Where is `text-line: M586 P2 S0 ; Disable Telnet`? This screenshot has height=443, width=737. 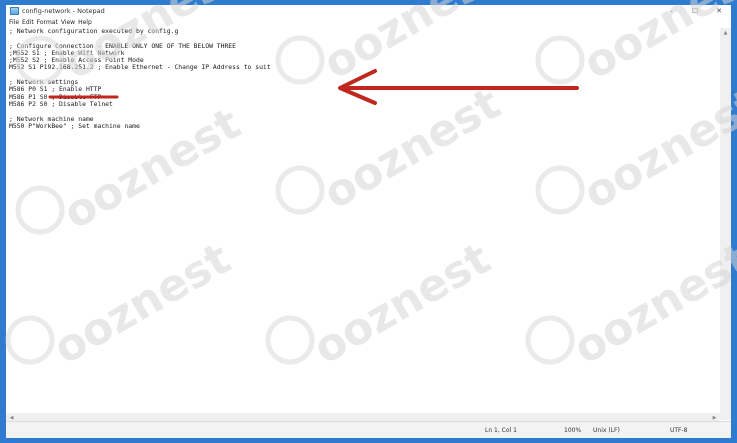 text-line: M586 P2 S0 ; Disable Telnet is located at coordinates (61, 103).